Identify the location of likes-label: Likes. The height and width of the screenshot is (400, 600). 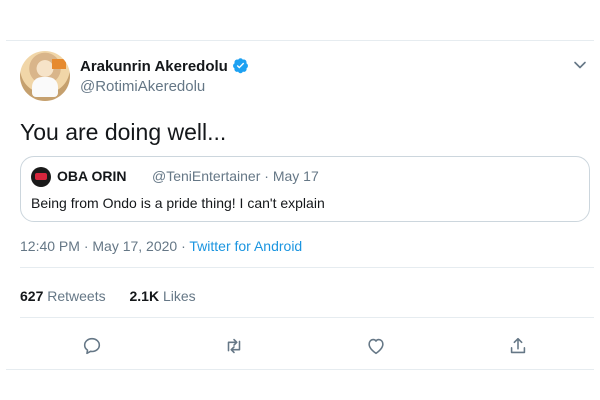
(179, 296).